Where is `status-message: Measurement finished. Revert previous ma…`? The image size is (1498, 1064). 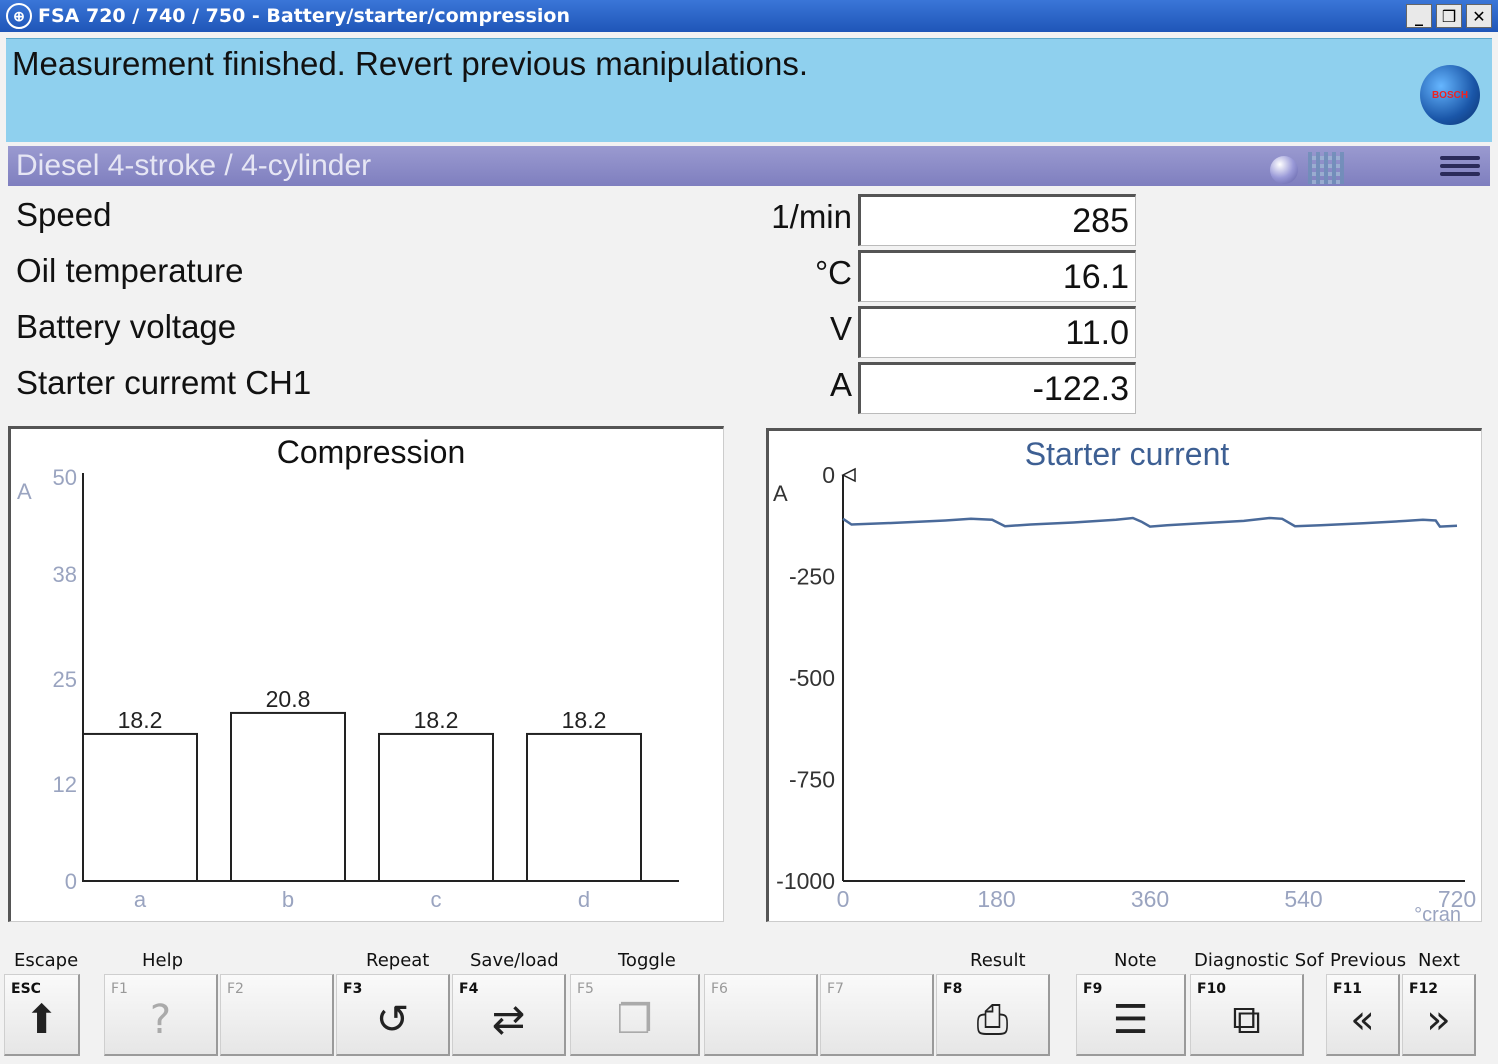 status-message: Measurement finished. Revert previous ma… is located at coordinates (410, 63).